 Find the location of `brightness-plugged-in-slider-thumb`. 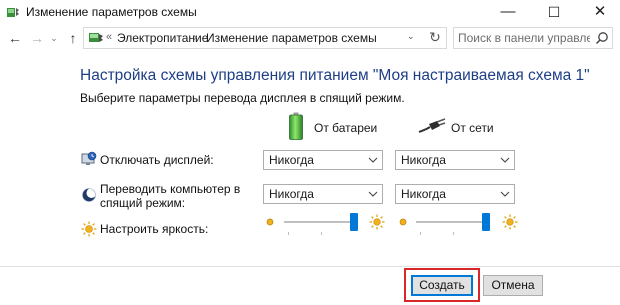

brightness-plugged-in-slider-thumb is located at coordinates (486, 222).